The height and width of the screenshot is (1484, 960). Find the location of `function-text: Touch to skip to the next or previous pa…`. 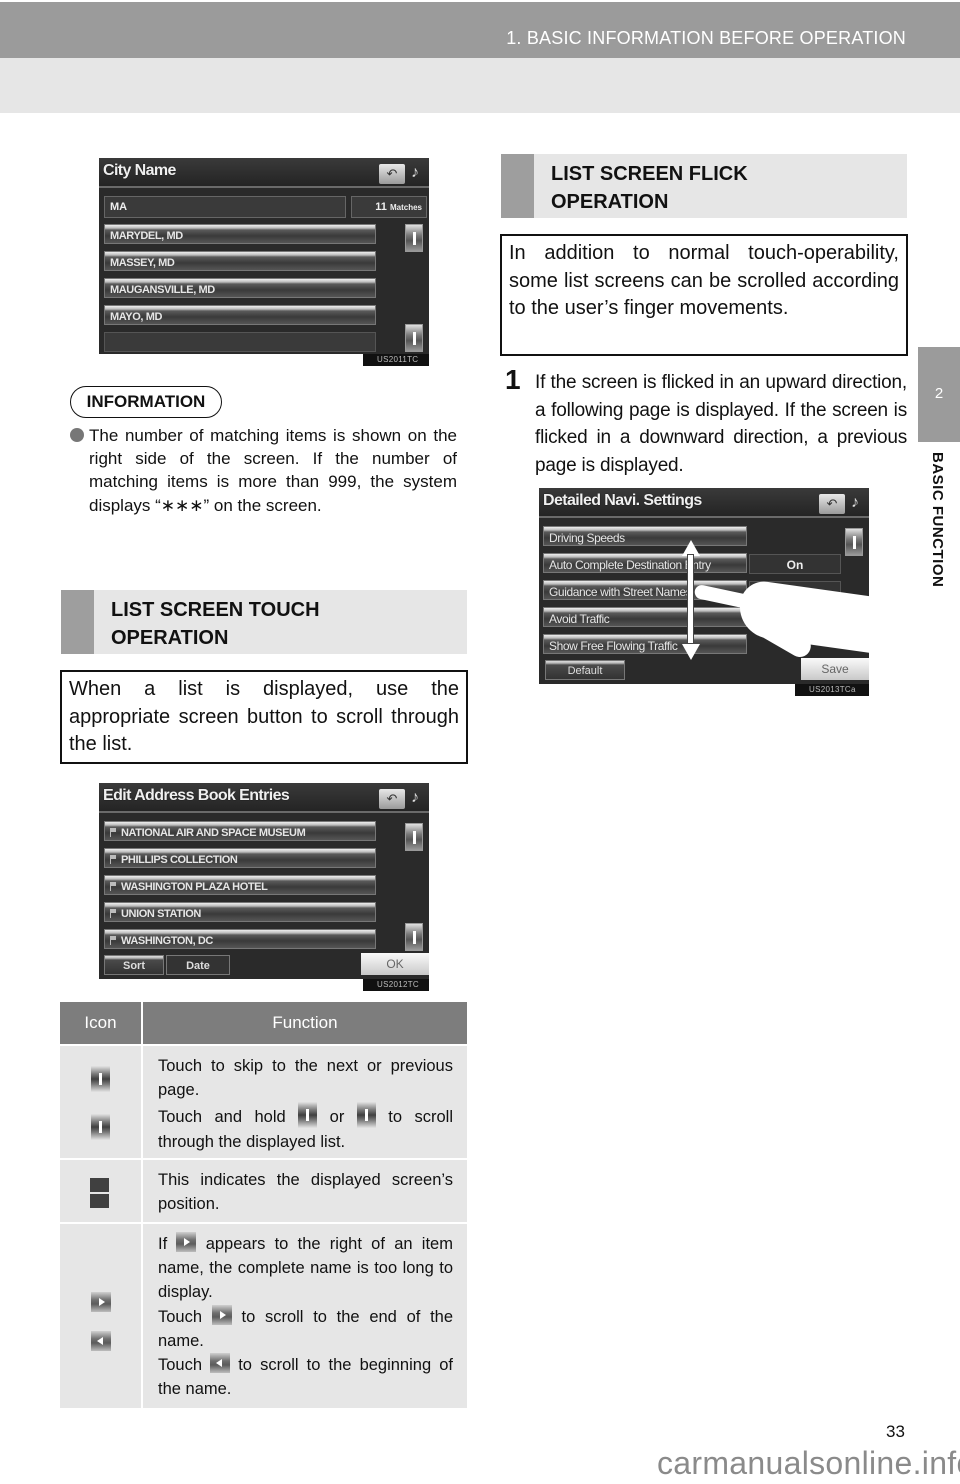

function-text: Touch to skip to the next or previous pa… is located at coordinates (305, 1078).